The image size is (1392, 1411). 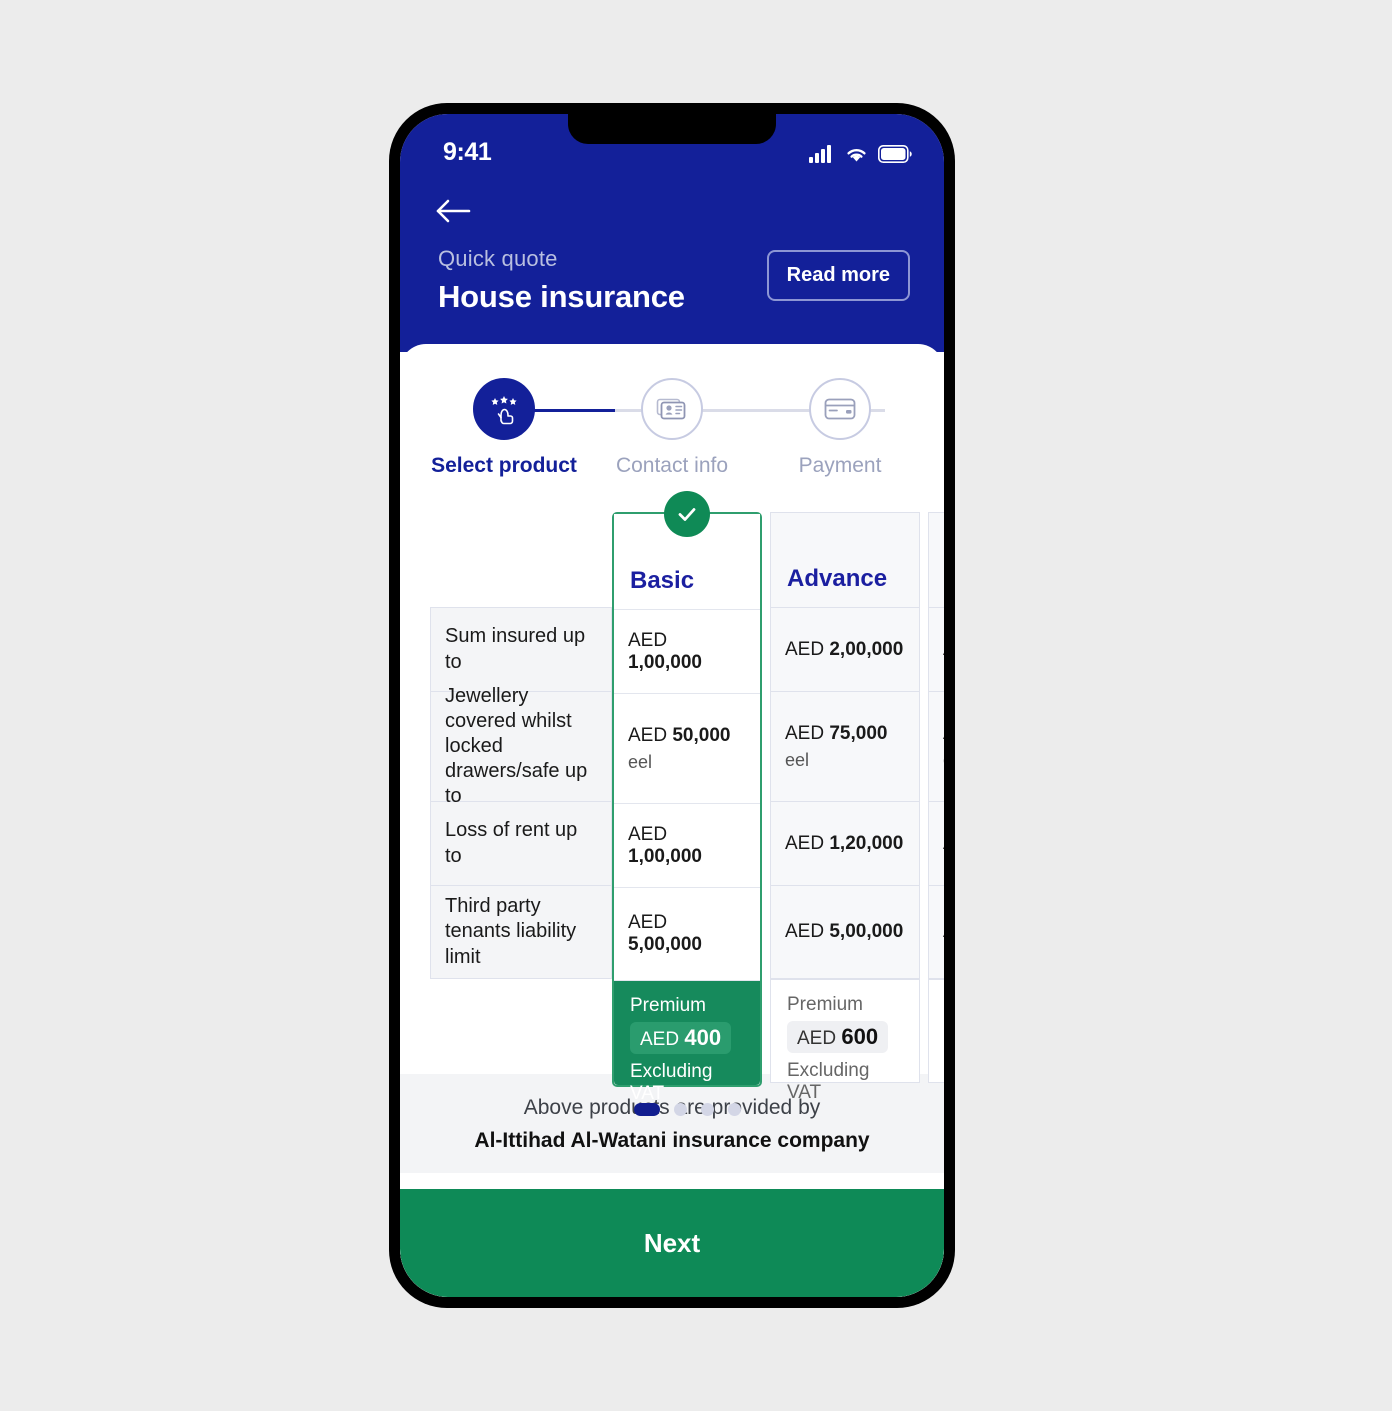 I want to click on phone-notch, so click(x=672, y=129).